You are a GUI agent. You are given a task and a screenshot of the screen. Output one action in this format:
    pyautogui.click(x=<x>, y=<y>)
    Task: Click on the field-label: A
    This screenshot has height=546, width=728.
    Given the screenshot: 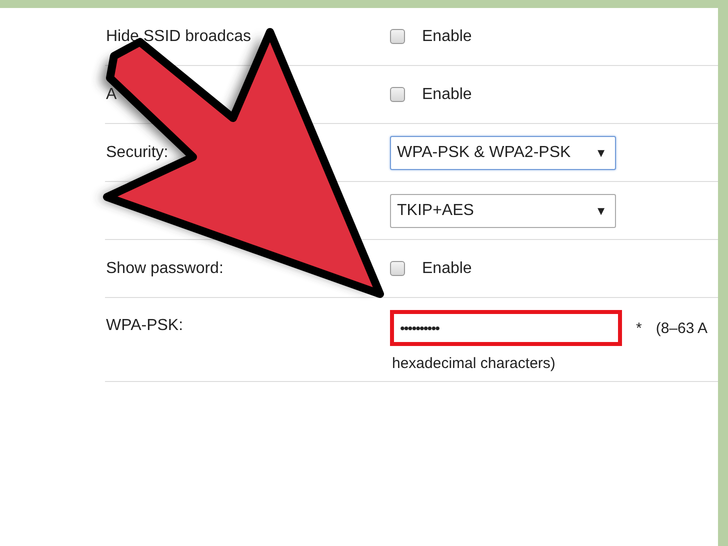 What is the action you would take?
    pyautogui.click(x=111, y=95)
    